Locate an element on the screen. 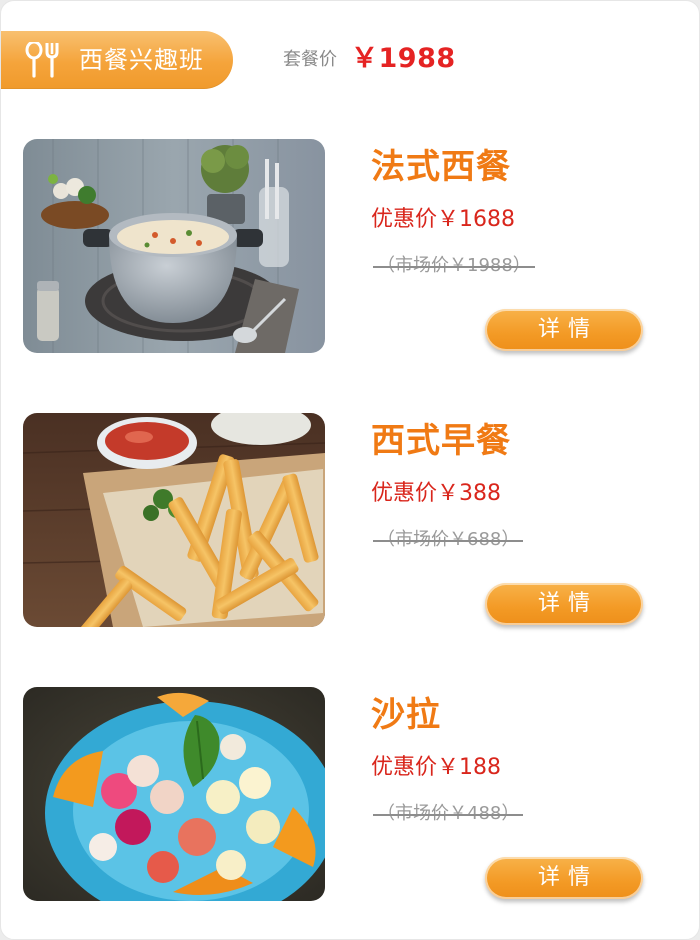 This screenshot has height=940, width=700. promo-price: 优惠价￥1688 is located at coordinates (443, 219).